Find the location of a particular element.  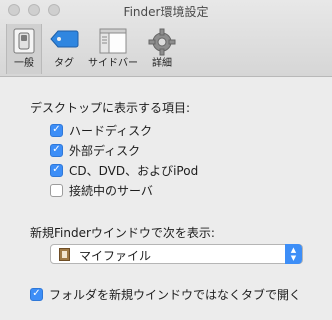

checkbox-hard-disks: ✓ ハードディスク is located at coordinates (101, 130).